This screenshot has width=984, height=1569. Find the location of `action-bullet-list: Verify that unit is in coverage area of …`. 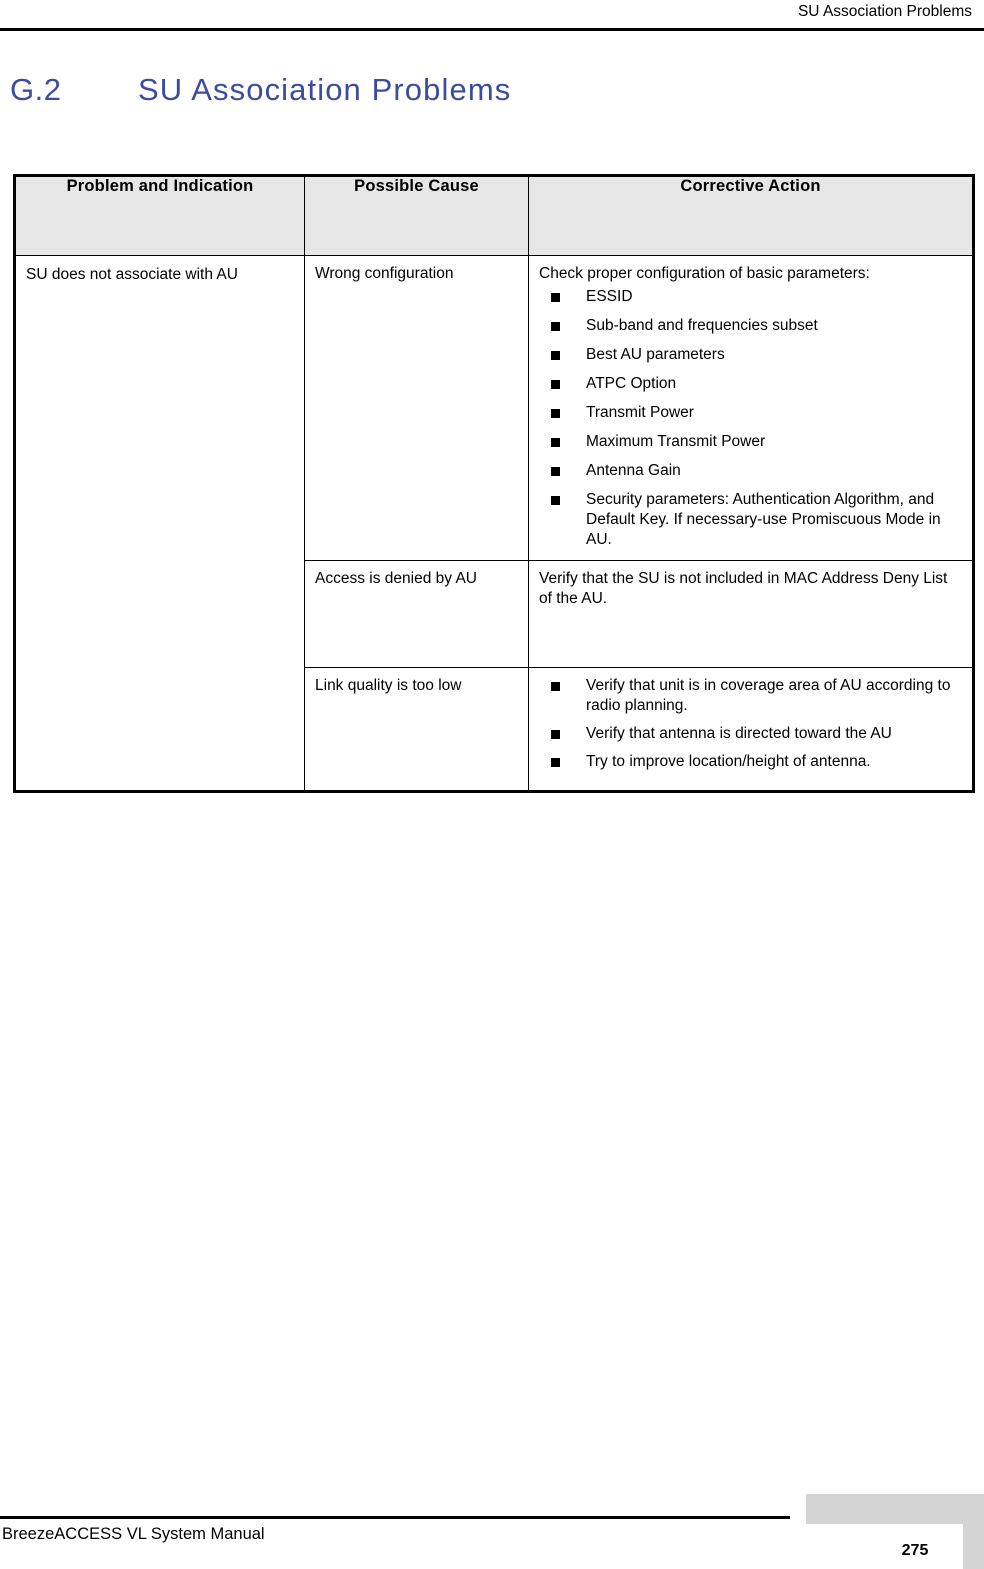

action-bullet-list: Verify that unit is in coverage area of … is located at coordinates (751, 724).